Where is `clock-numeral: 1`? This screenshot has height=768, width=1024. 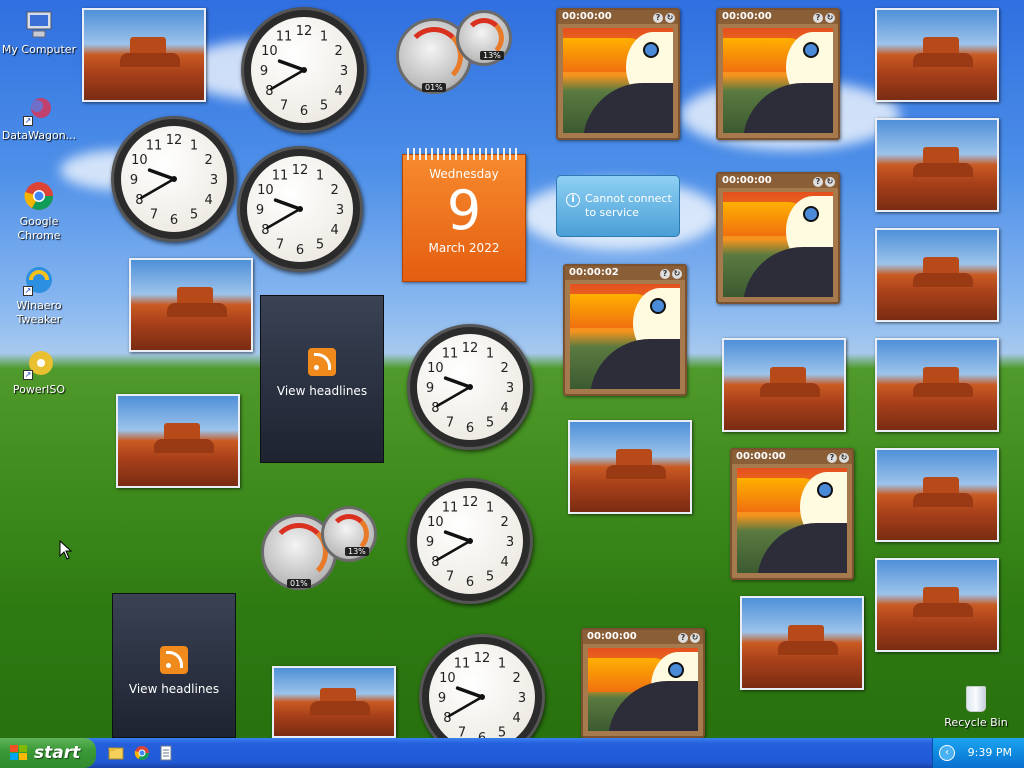 clock-numeral: 1 is located at coordinates (194, 145).